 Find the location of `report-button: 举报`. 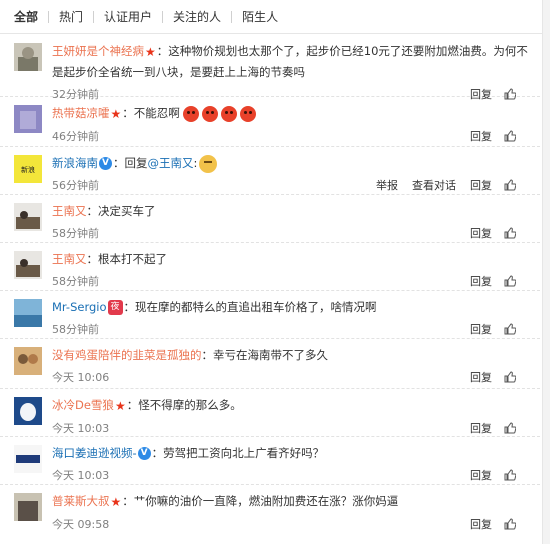

report-button: 举报 is located at coordinates (387, 185).